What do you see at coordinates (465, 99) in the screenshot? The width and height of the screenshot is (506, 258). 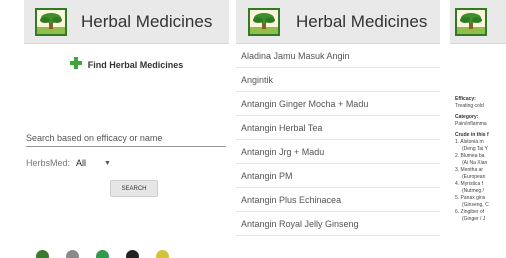 I see `efficacy-label: Efficacy:` at bounding box center [465, 99].